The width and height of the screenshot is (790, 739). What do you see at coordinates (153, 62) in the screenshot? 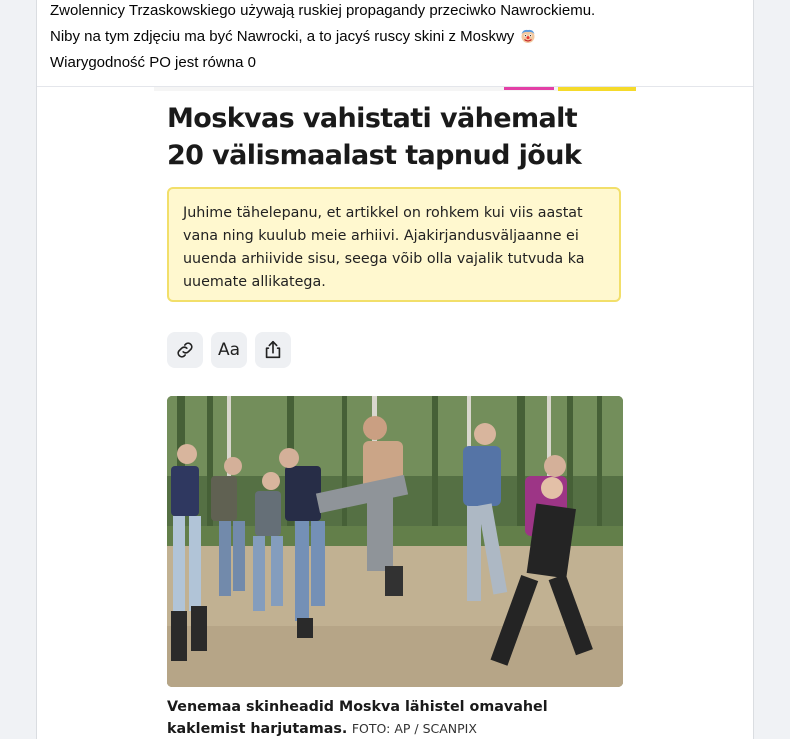
I see `post-line-3: Wiarygodność PO jest równa 0` at bounding box center [153, 62].